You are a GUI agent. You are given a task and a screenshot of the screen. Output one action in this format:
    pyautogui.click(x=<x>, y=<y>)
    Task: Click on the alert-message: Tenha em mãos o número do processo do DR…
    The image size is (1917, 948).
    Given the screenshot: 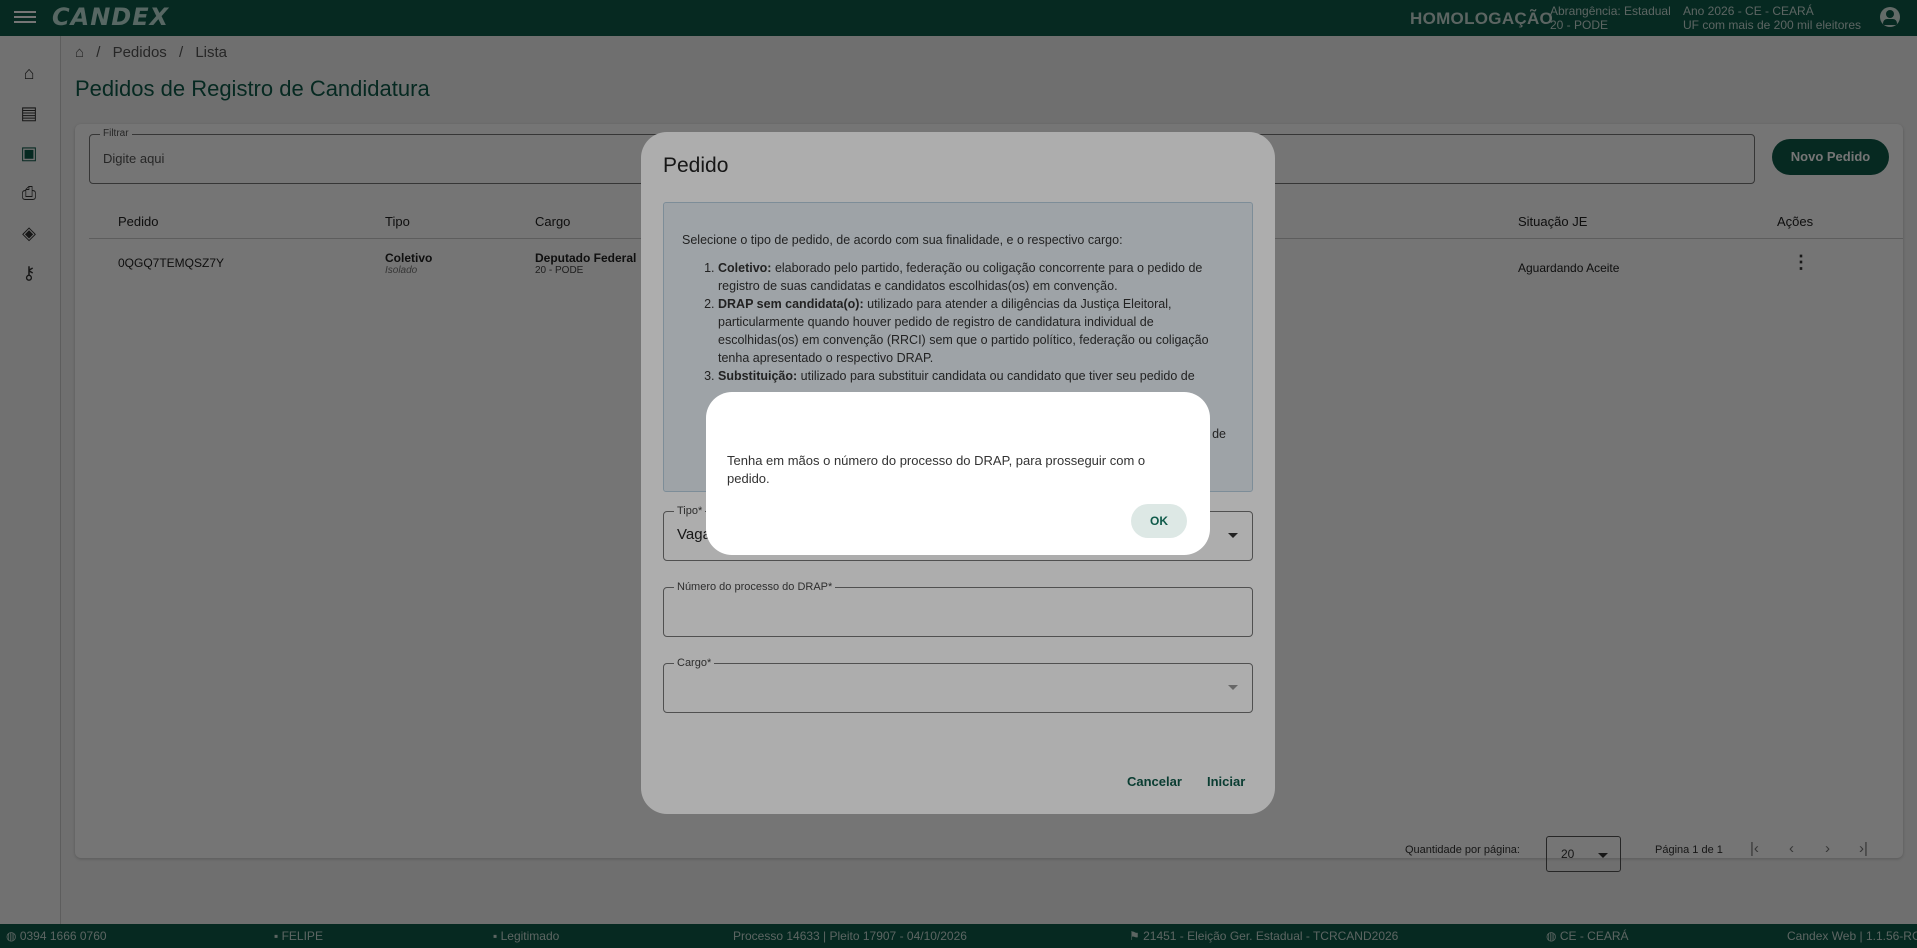 What is the action you would take?
    pyautogui.click(x=936, y=469)
    